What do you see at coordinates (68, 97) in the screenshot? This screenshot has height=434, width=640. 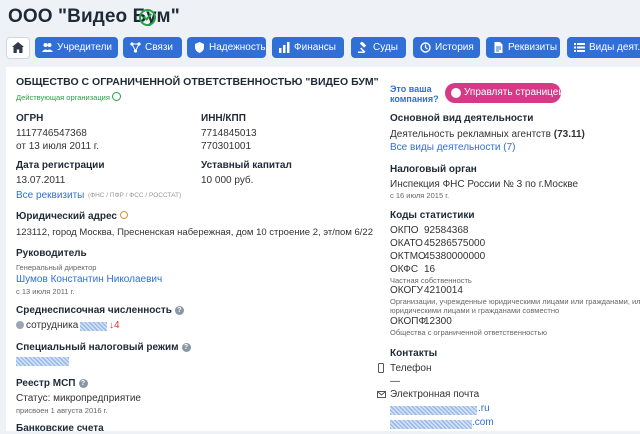 I see `status-badge: Действующая организация` at bounding box center [68, 97].